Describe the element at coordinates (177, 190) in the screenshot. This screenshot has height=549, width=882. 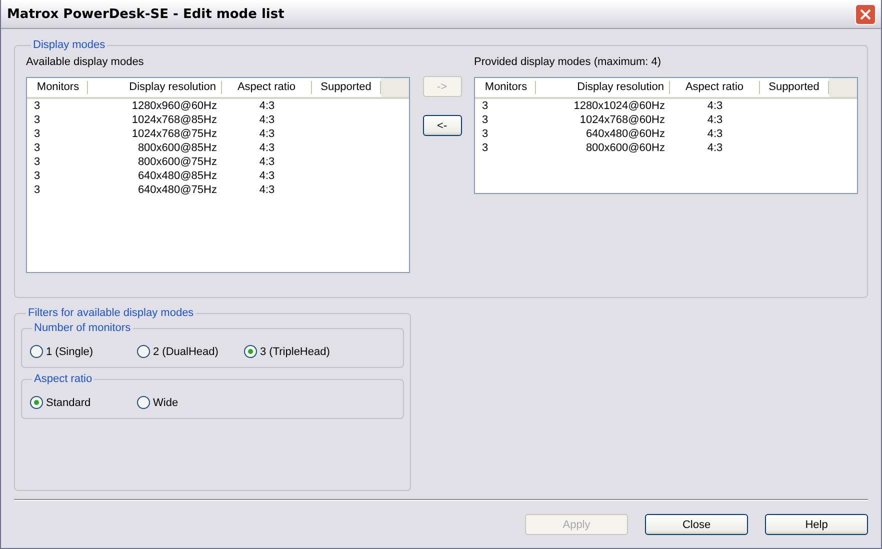
I see `table-cell-text: 640x480@75Hz` at that location.